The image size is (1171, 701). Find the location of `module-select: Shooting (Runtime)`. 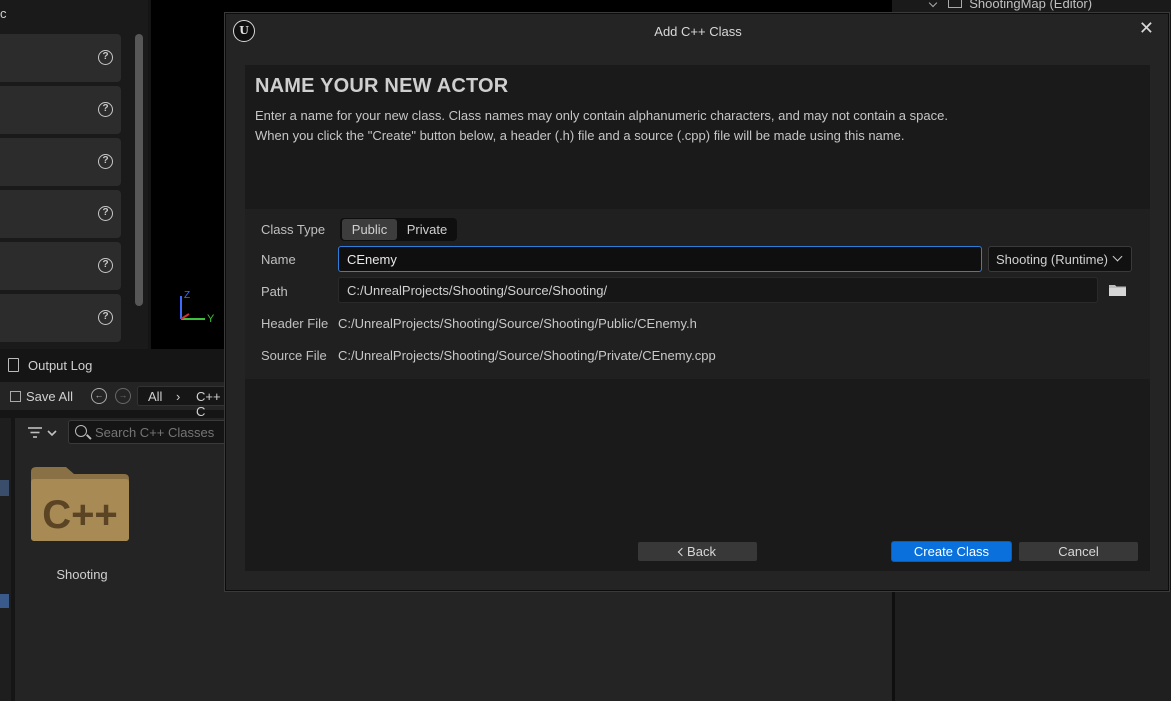

module-select: Shooting (Runtime) is located at coordinates (1060, 259).